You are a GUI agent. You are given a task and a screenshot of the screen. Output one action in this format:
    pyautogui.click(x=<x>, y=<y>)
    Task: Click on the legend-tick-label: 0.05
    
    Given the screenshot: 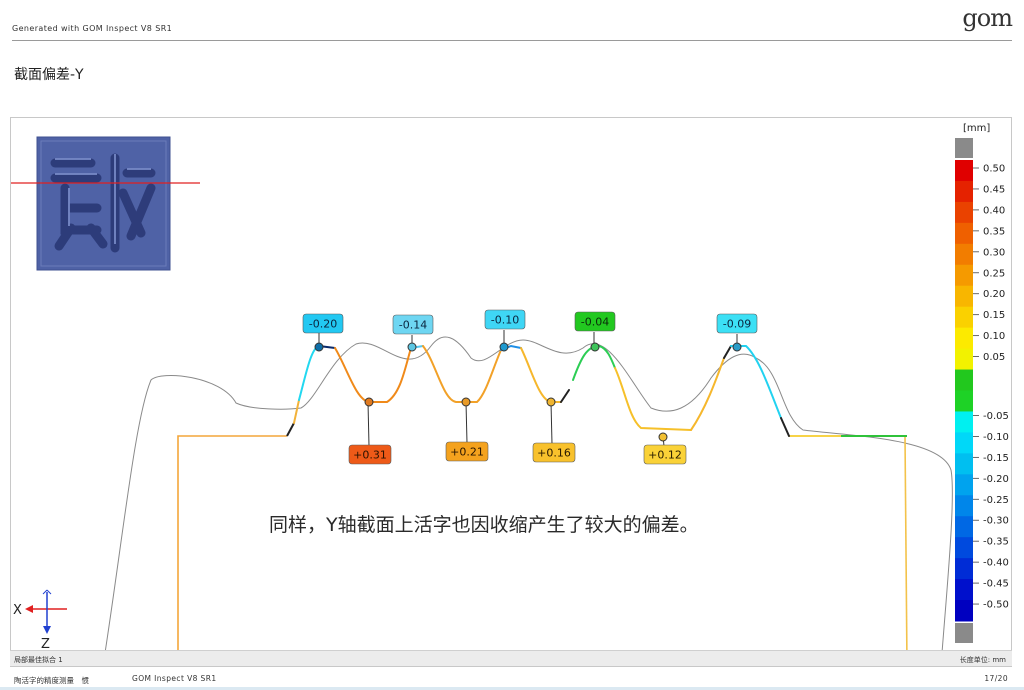 What is the action you would take?
    pyautogui.click(x=994, y=357)
    